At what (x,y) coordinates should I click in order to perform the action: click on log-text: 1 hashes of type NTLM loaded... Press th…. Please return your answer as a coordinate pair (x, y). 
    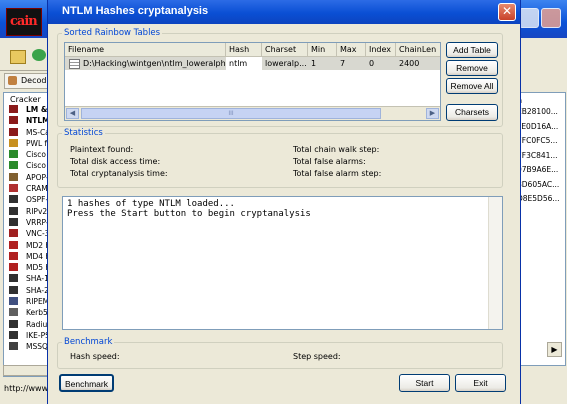
    Looking at the image, I should click on (189, 209).